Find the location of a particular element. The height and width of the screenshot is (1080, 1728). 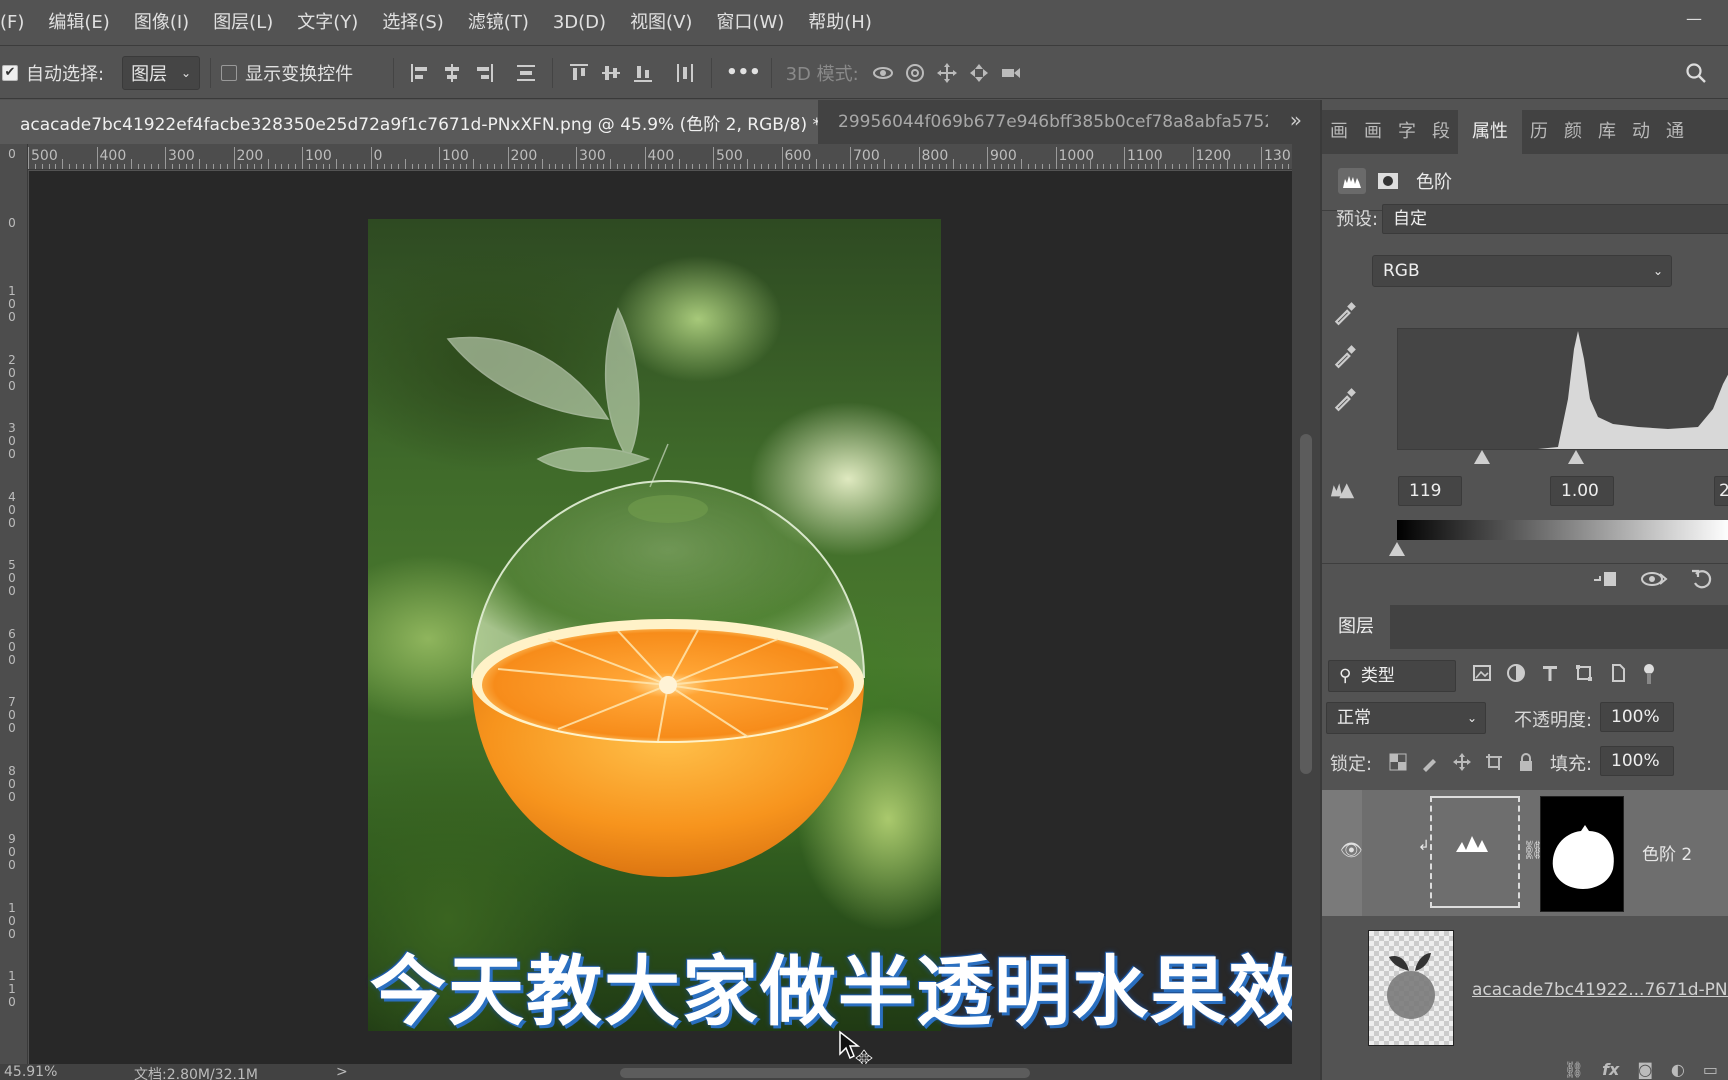

show-transform-checkbox is located at coordinates (229, 72).